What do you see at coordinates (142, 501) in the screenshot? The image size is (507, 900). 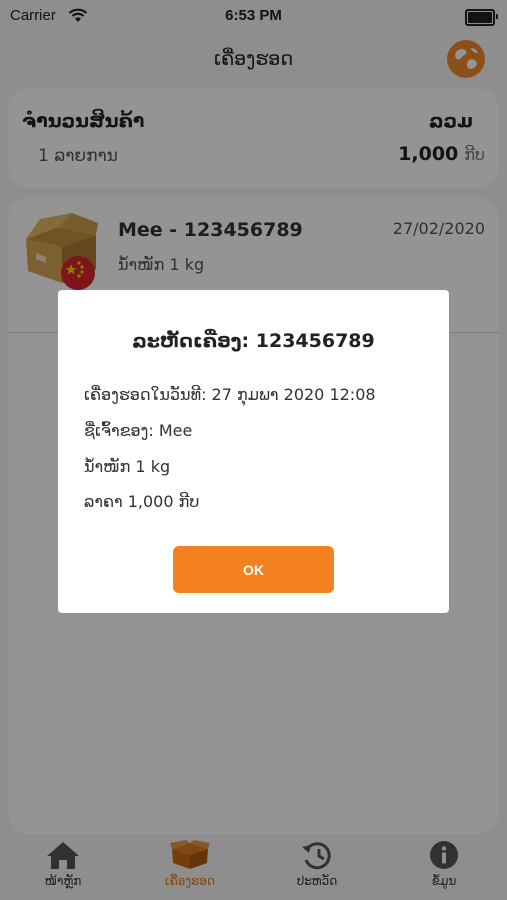 I see `price-text: ລາຄາ 1,000 ກີບ` at bounding box center [142, 501].